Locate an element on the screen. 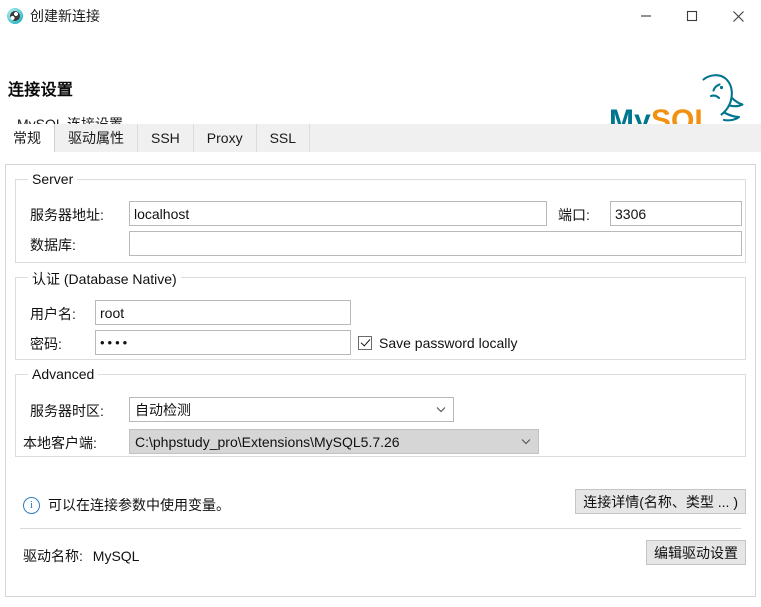  username-input: root is located at coordinates (223, 312).